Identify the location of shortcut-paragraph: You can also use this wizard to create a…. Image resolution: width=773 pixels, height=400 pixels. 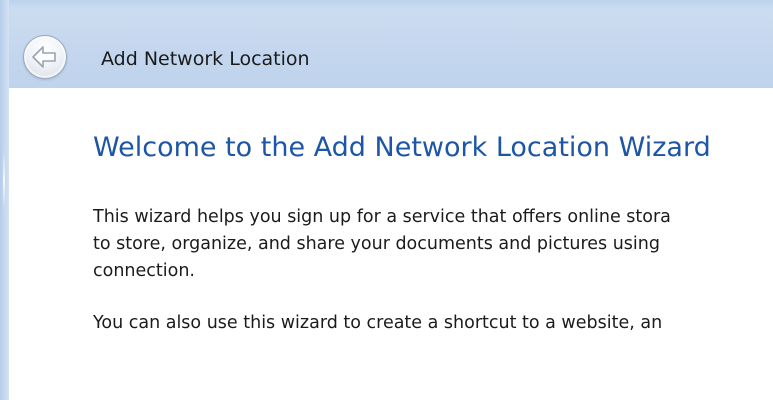
(377, 323).